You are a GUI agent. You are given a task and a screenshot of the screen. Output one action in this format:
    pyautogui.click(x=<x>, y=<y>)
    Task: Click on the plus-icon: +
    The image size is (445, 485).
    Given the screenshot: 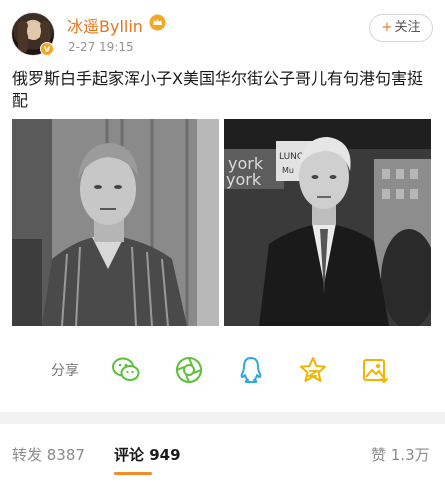 What is the action you would take?
    pyautogui.click(x=387, y=27)
    